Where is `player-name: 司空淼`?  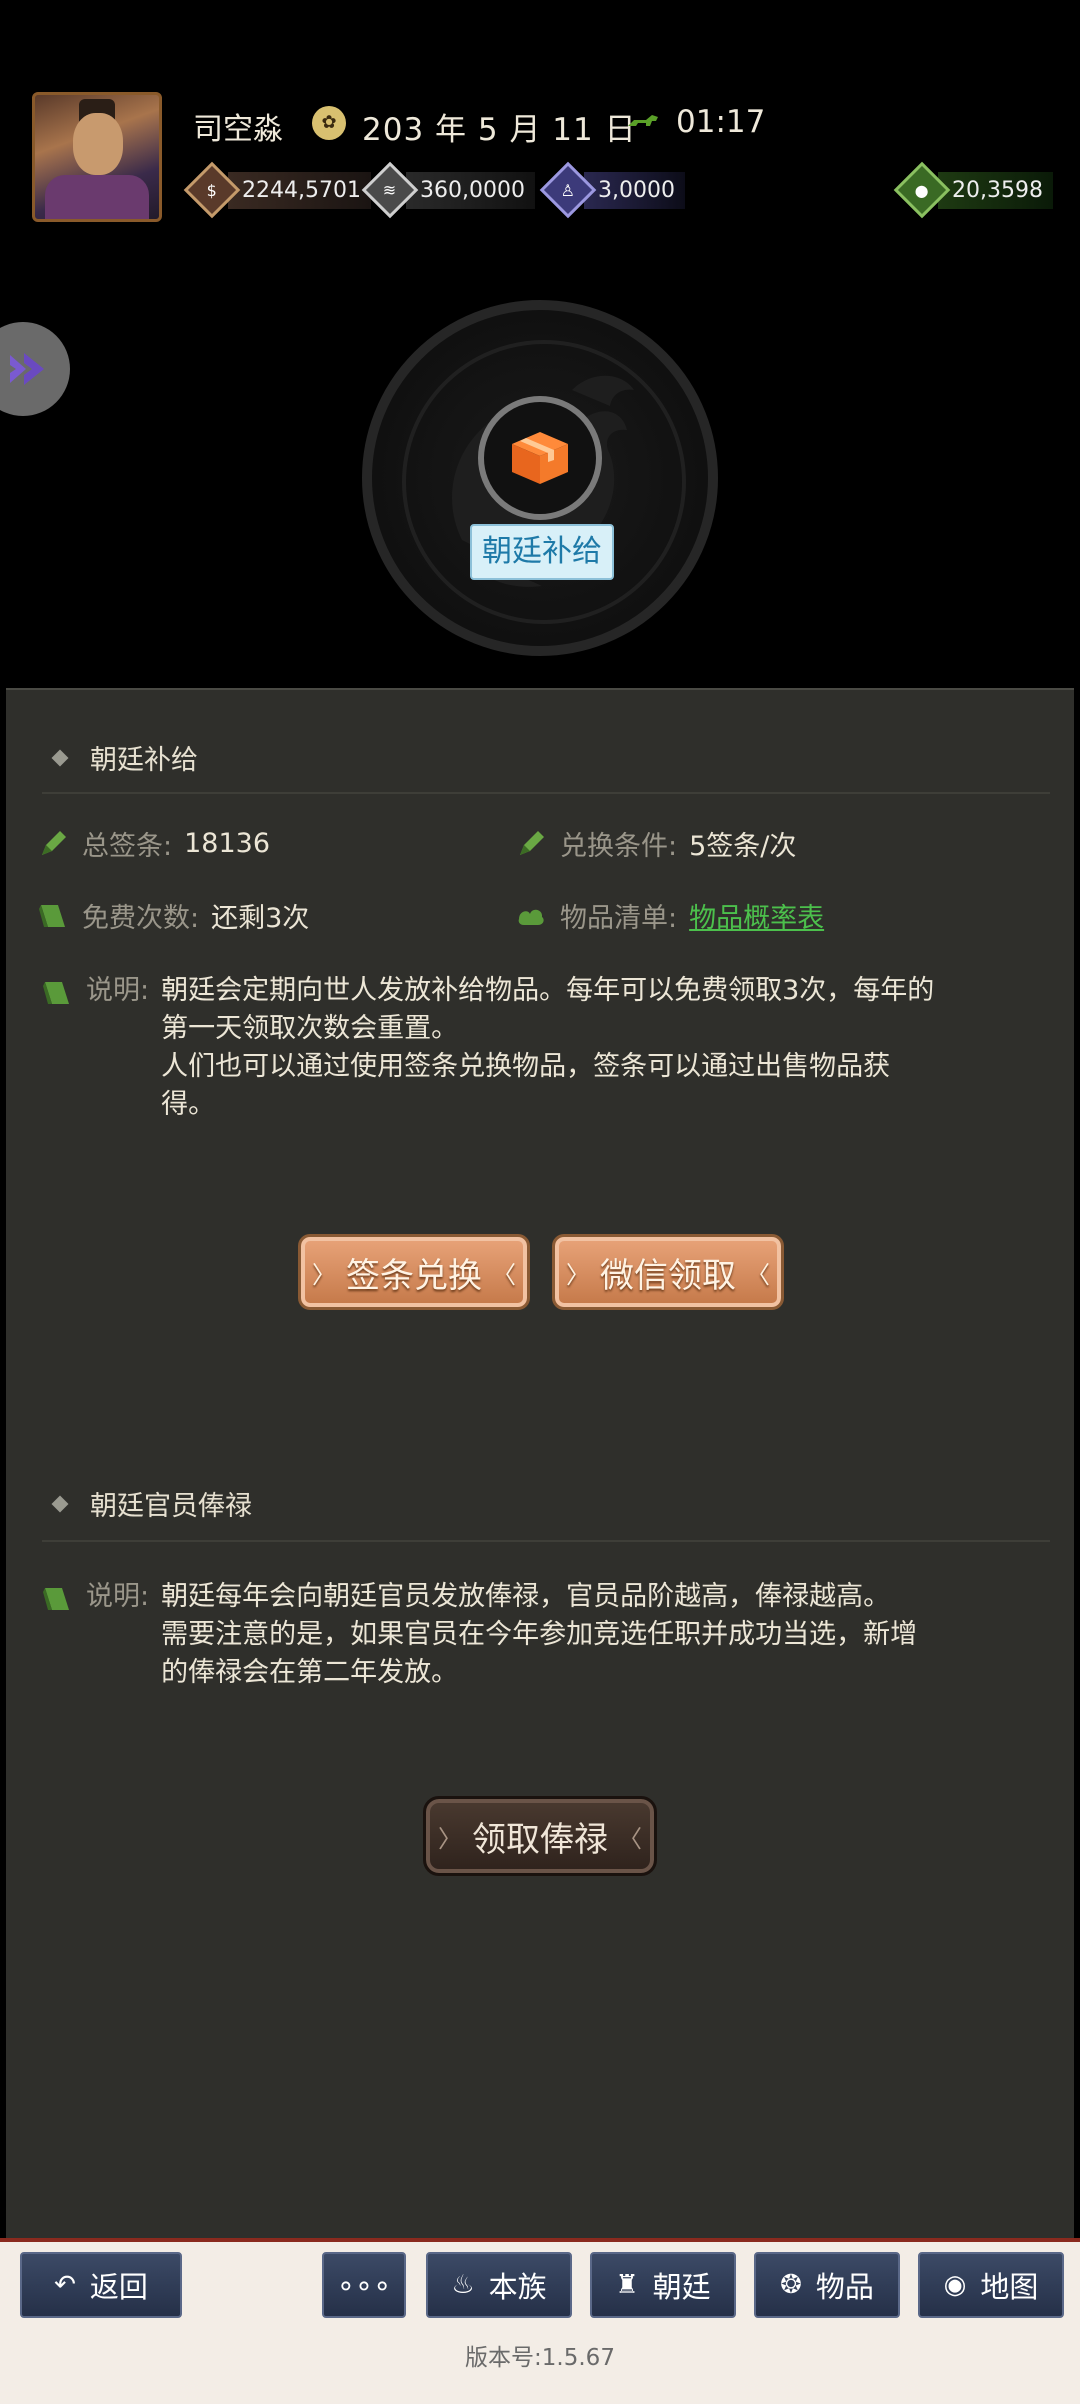 player-name: 司空淼 is located at coordinates (238, 129).